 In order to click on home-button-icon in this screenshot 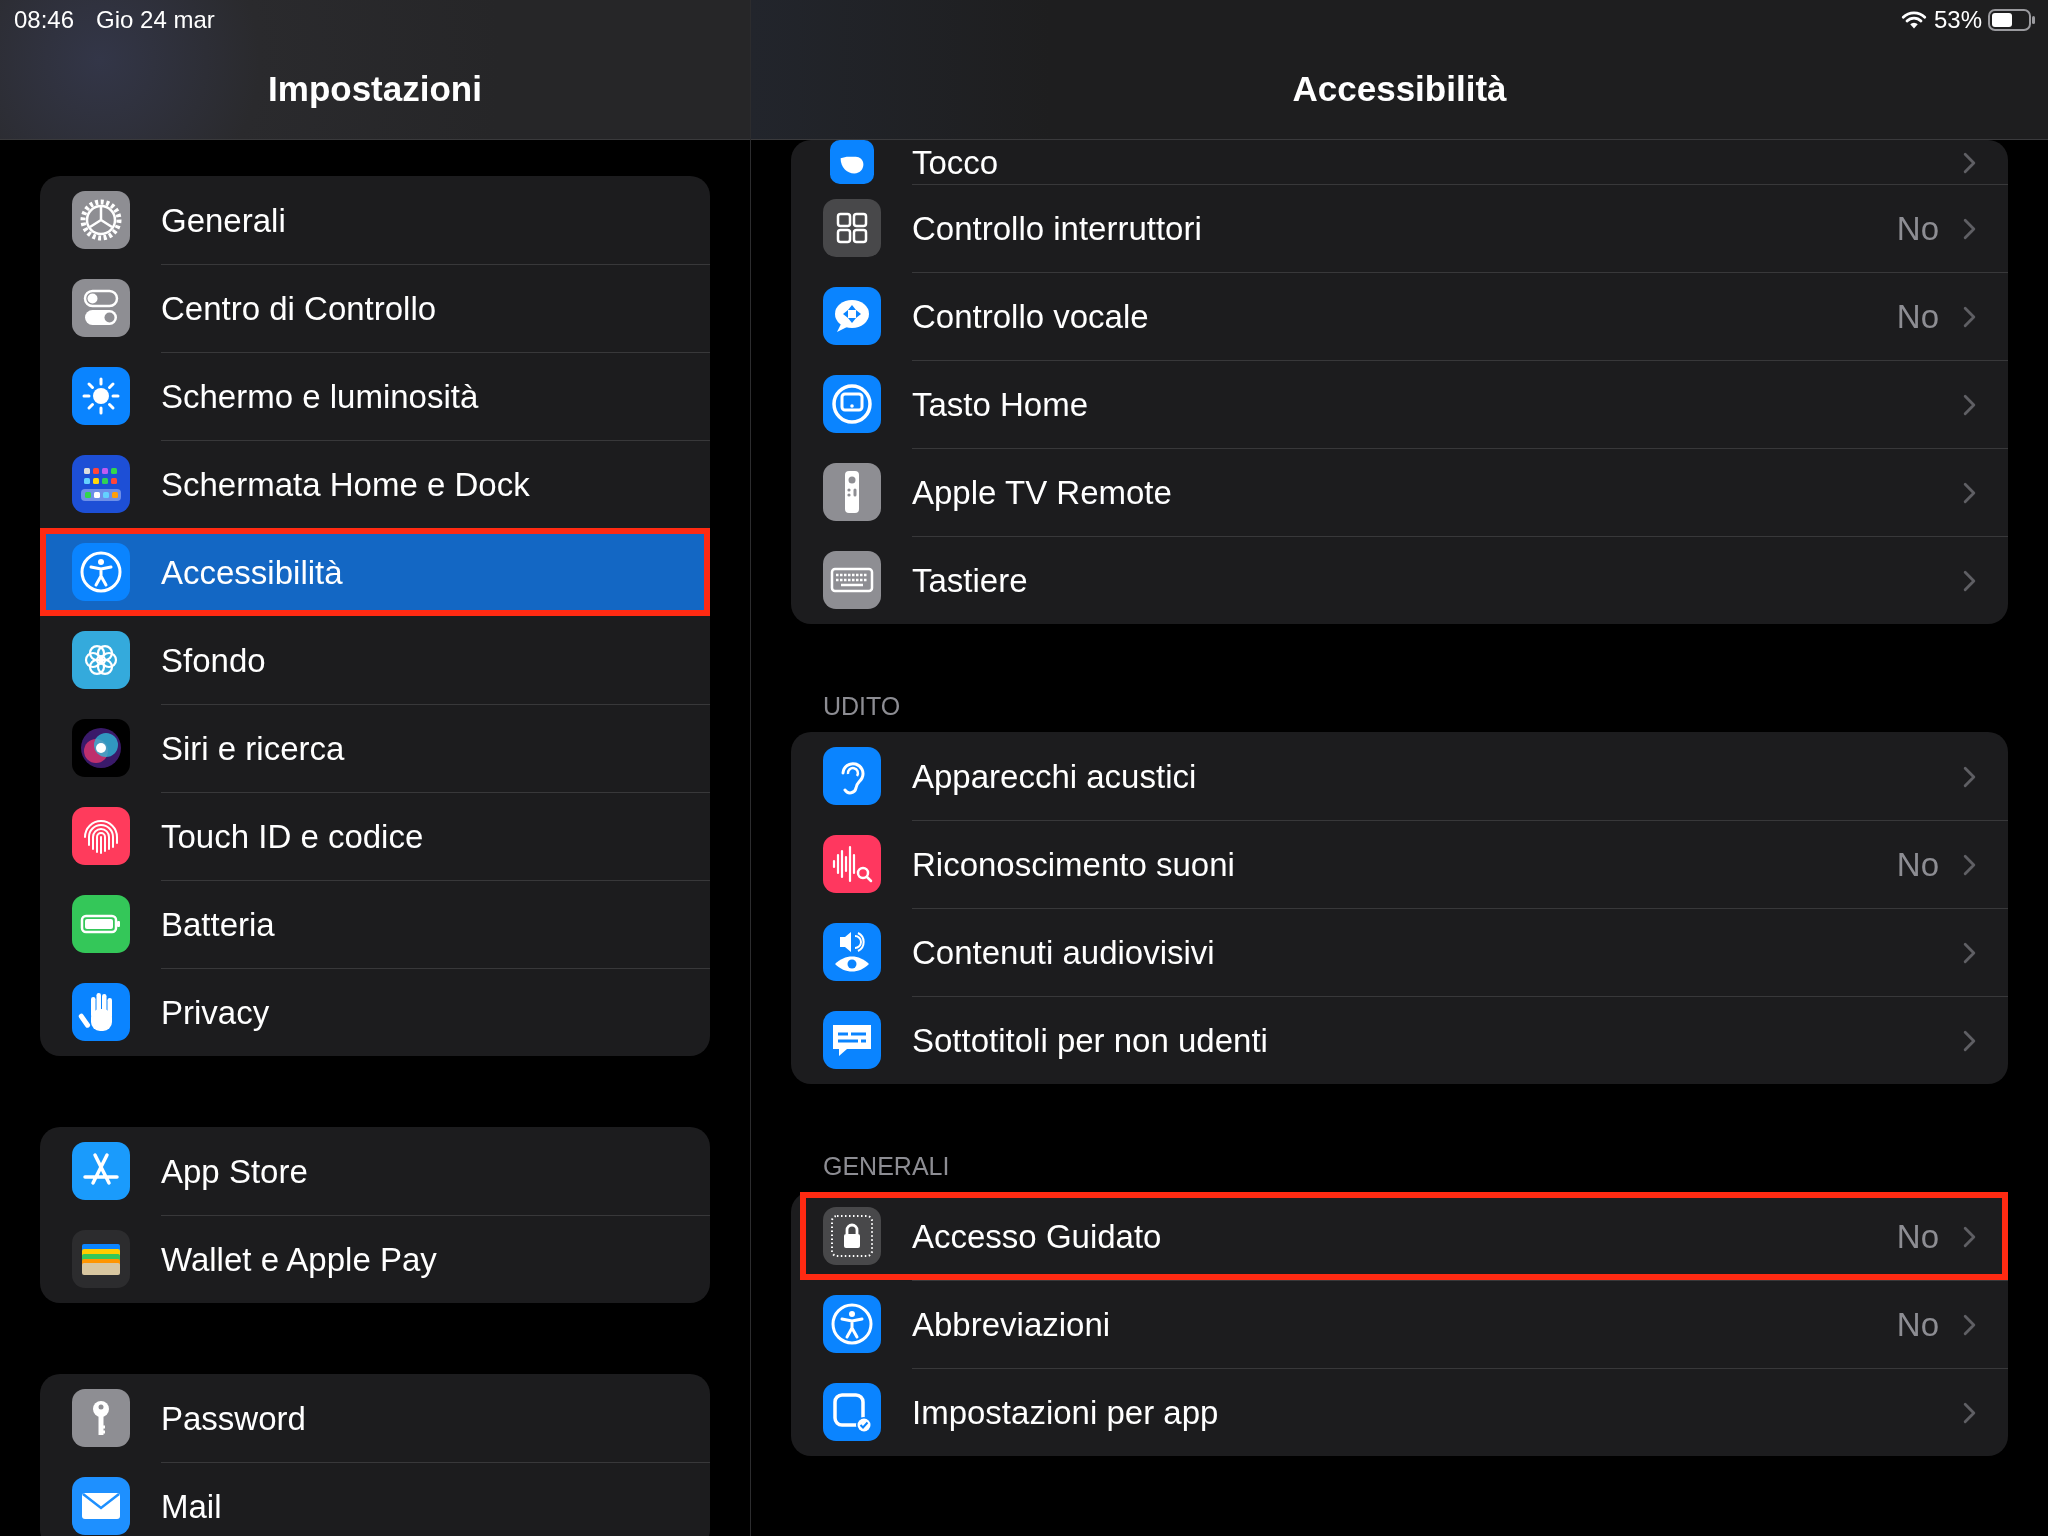, I will do `click(852, 404)`.